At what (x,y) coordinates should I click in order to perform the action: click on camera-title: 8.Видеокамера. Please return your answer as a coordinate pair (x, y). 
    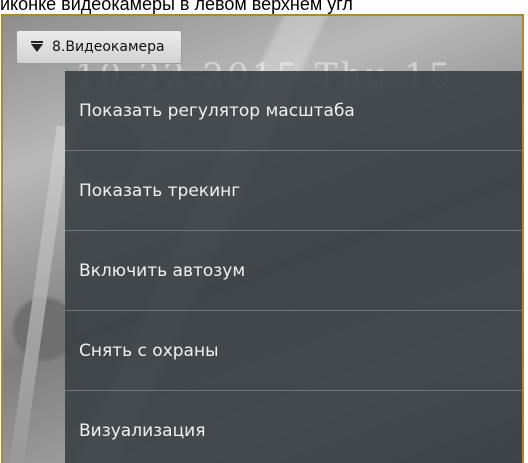
    Looking at the image, I should click on (108, 47).